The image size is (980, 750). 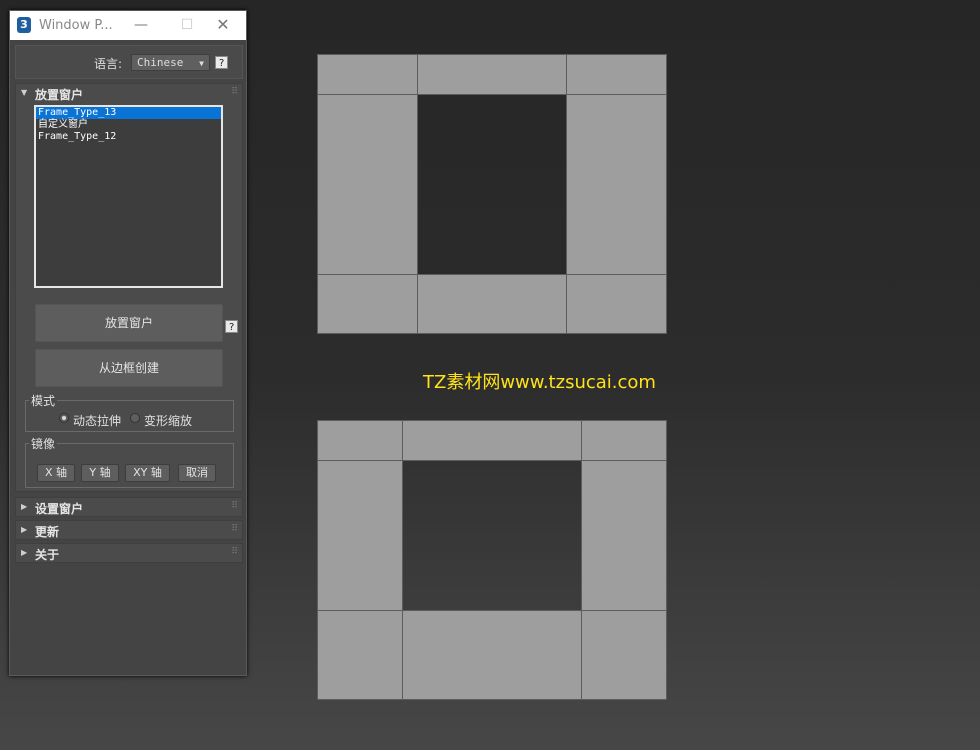 What do you see at coordinates (147, 473) in the screenshot?
I see `mirror-xy-button: XY 轴` at bounding box center [147, 473].